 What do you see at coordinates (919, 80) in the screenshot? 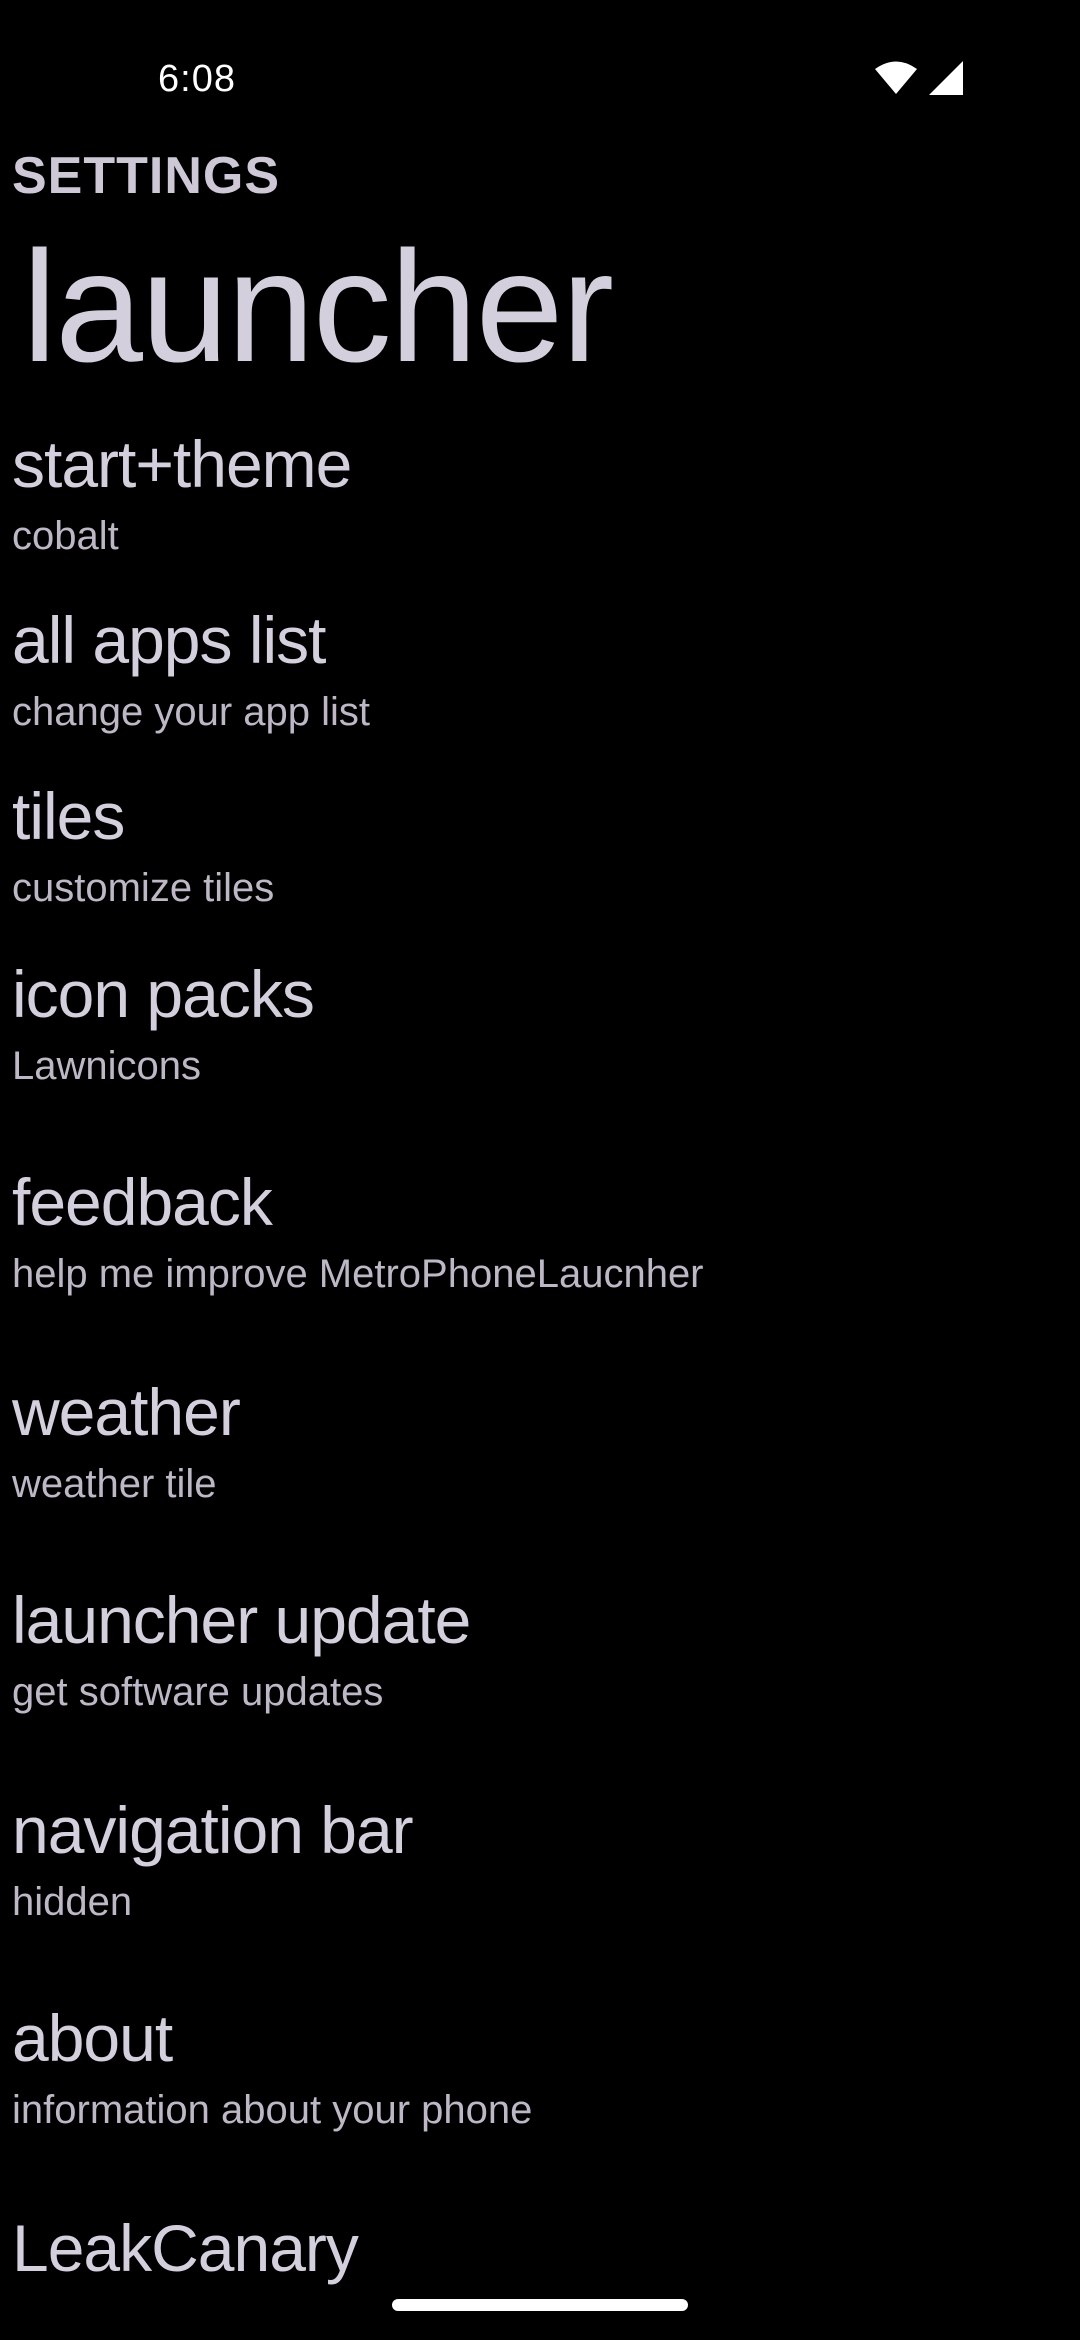
I see `status-icons` at bounding box center [919, 80].